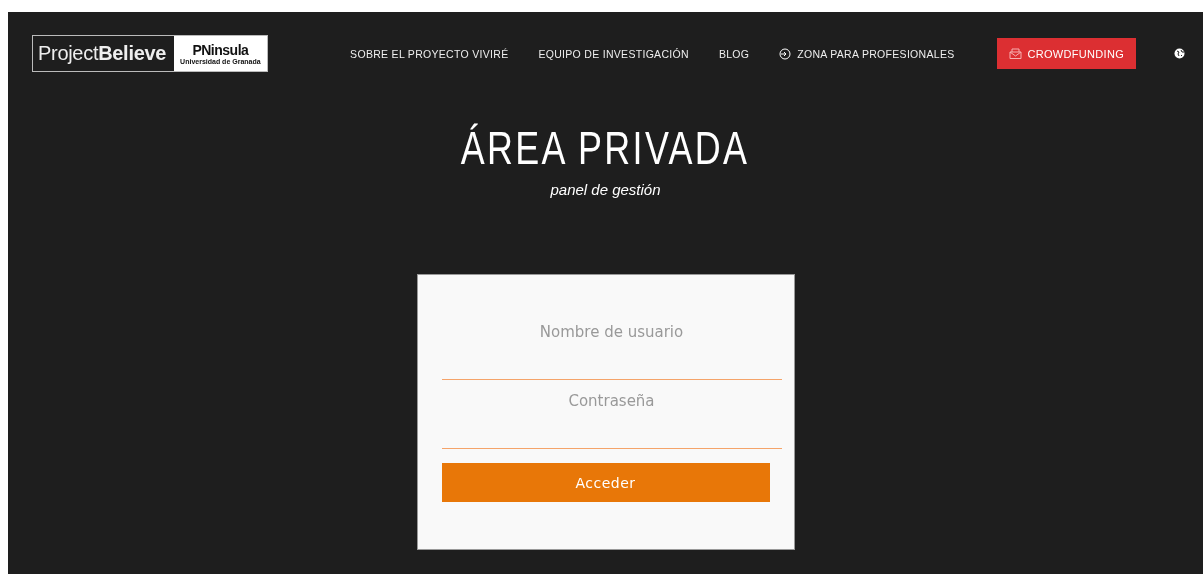  I want to click on globe-icon, so click(1179, 53).